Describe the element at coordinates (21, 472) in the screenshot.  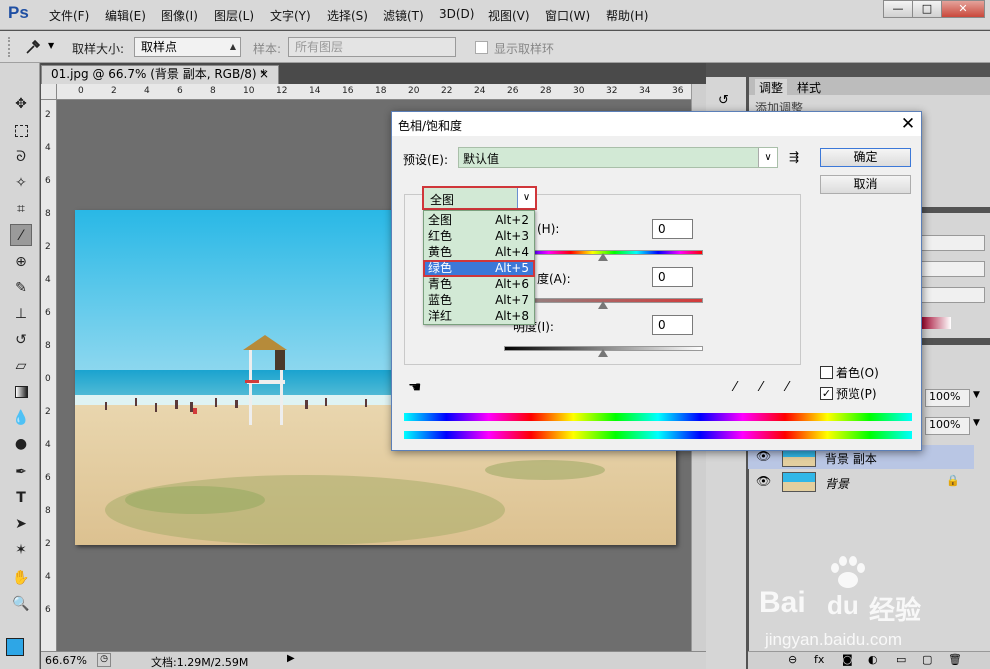
I see `pen-tool-icon: ✒` at that location.